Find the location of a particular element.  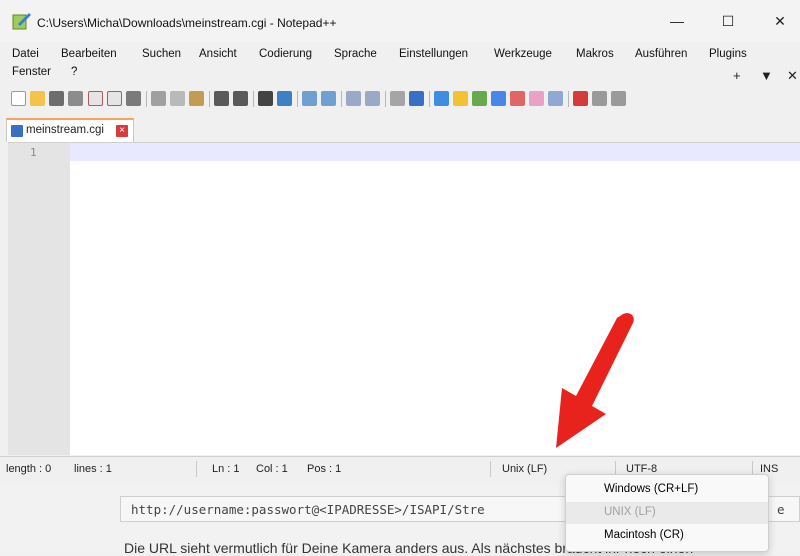

undo-icon is located at coordinates (221, 98).